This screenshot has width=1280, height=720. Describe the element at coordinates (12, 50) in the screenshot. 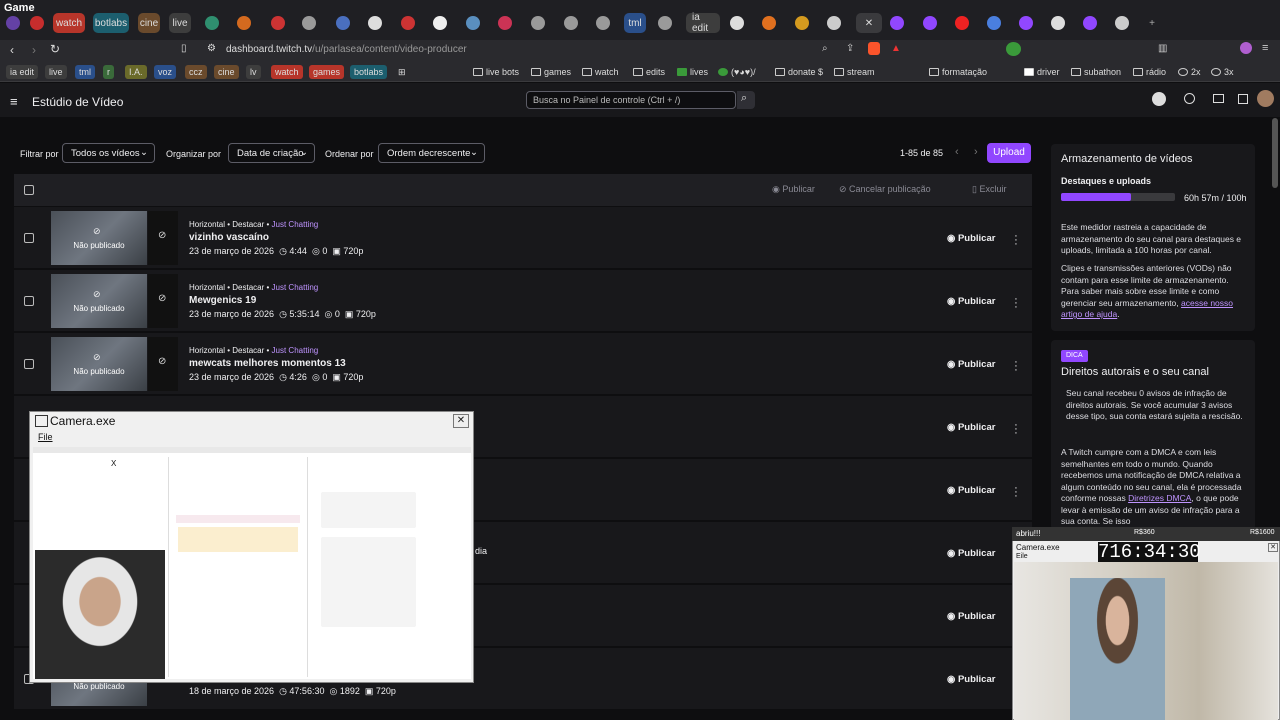

I see `back-icon: ‹` at that location.